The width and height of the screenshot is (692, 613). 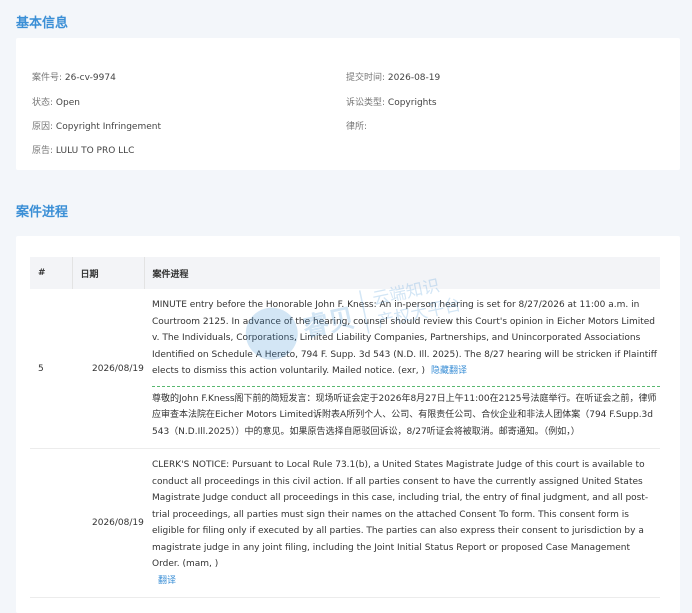 What do you see at coordinates (43, 151) in the screenshot?
I see `plaintiff-label: 原告:` at bounding box center [43, 151].